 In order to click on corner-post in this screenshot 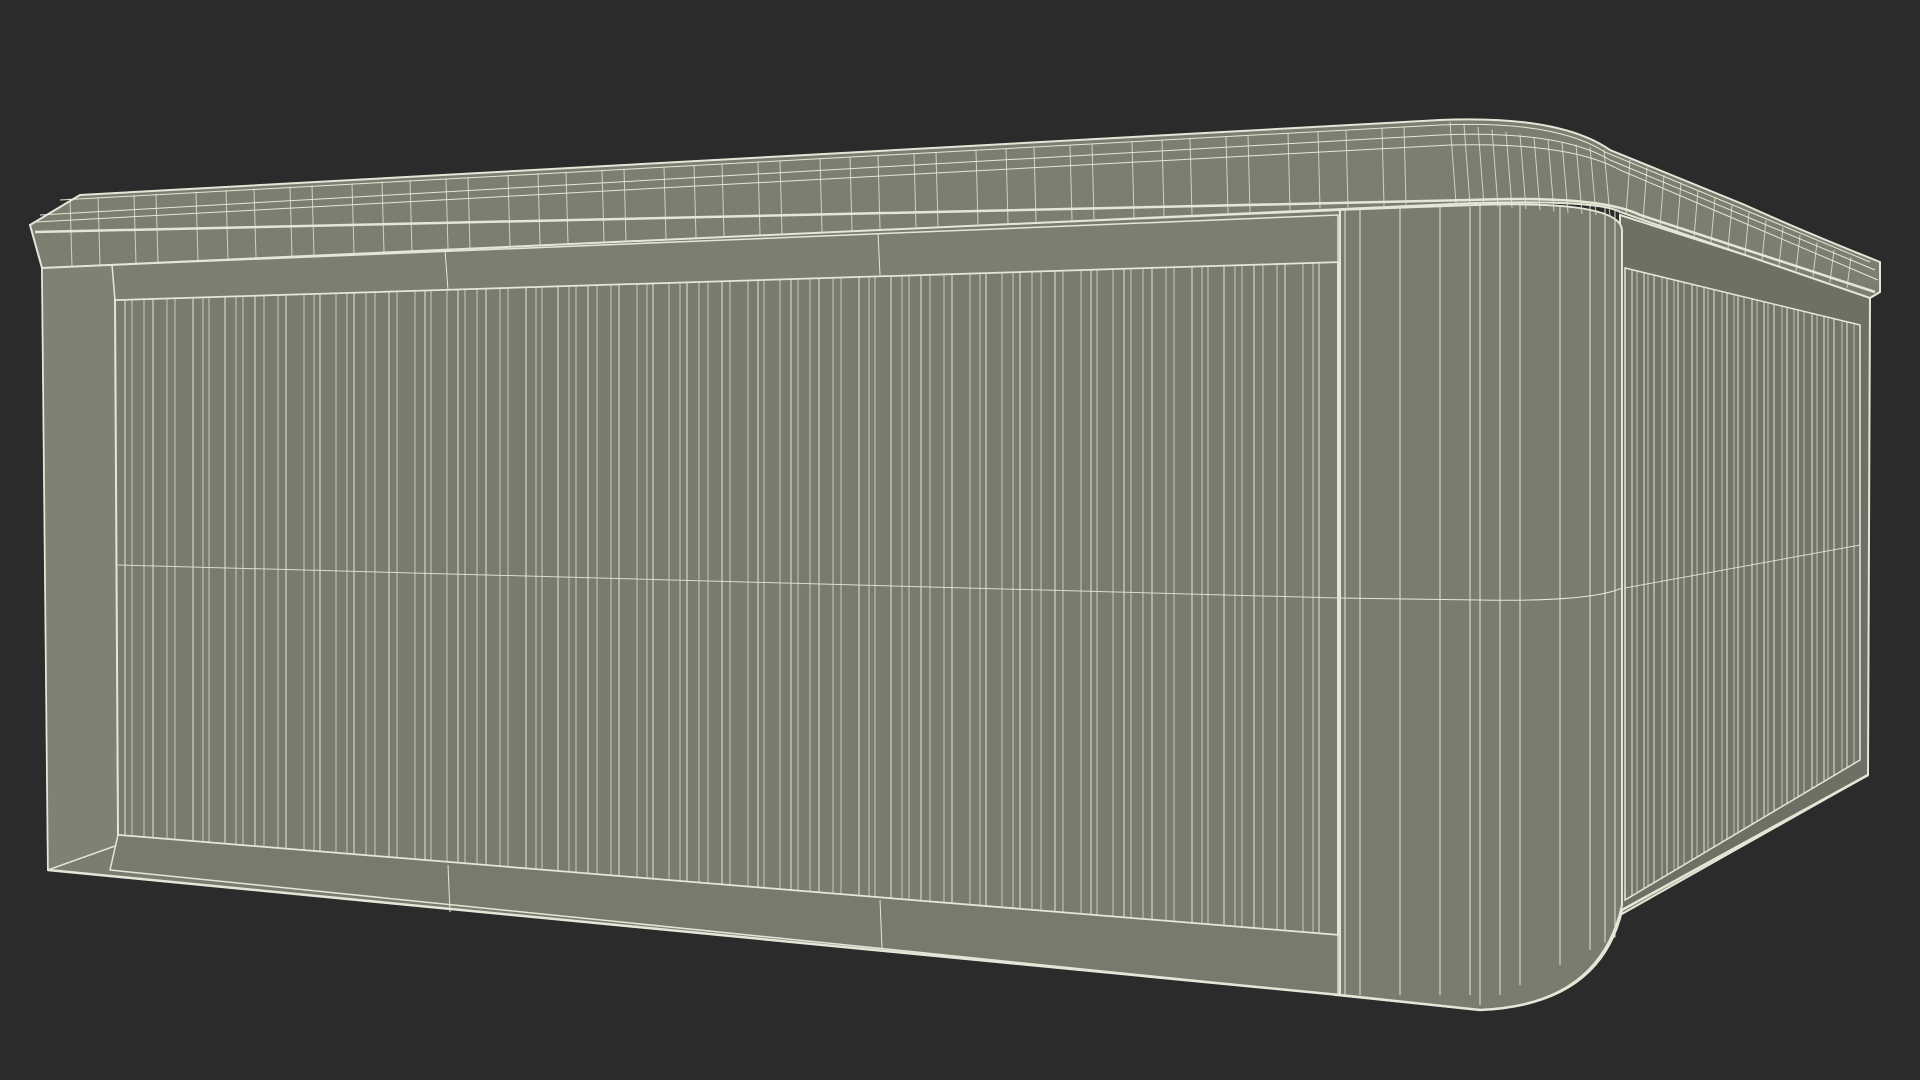, I will do `click(1478, 607)`.